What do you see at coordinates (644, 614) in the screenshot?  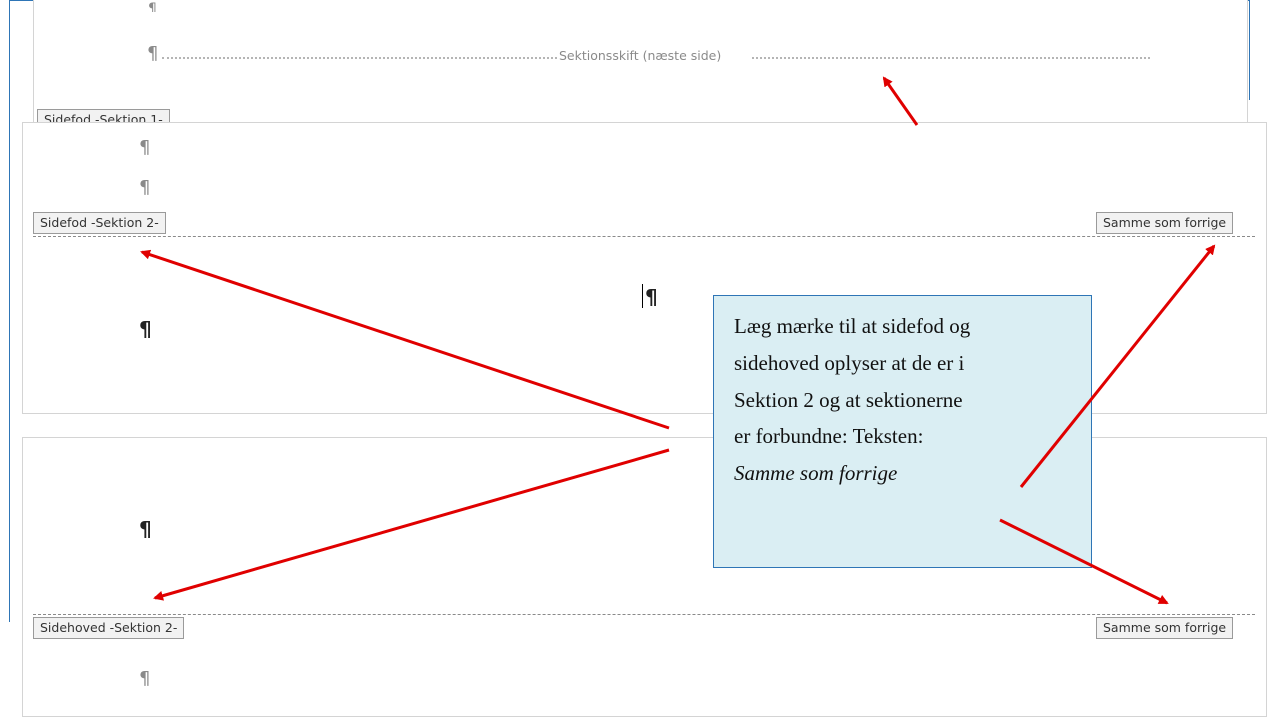 I see `header-boundary-line` at bounding box center [644, 614].